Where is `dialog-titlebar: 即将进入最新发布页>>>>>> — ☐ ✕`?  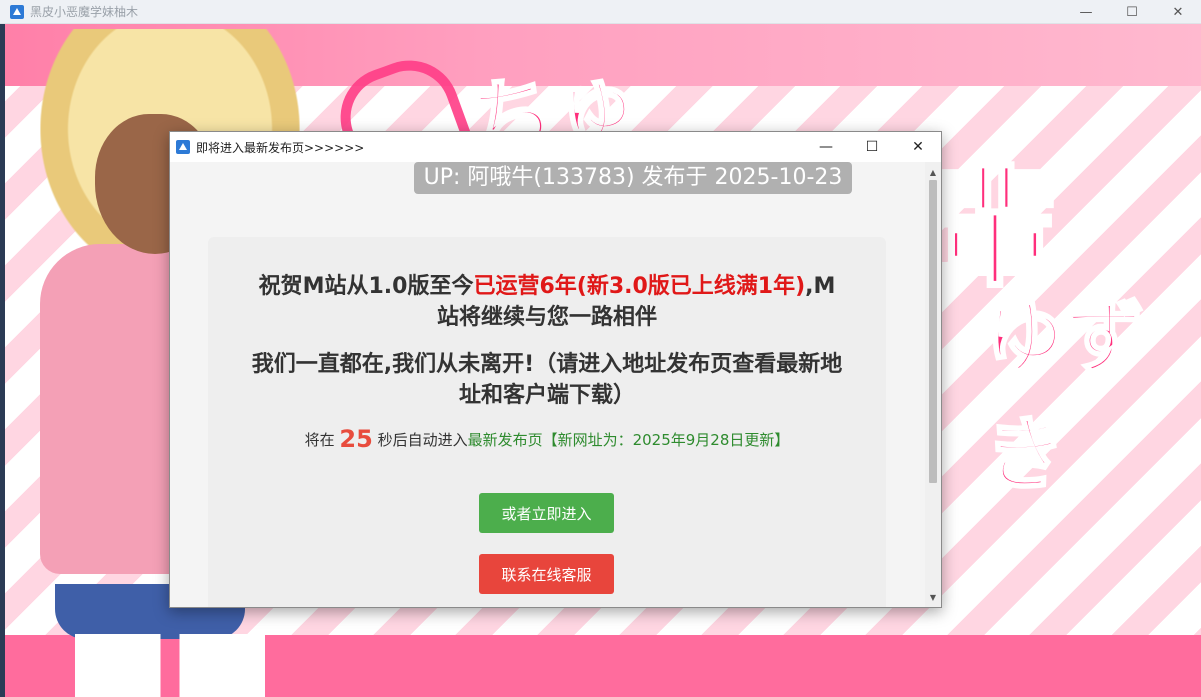
dialog-titlebar: 即将进入最新发布页>>>>>> — ☐ ✕ is located at coordinates (555, 147).